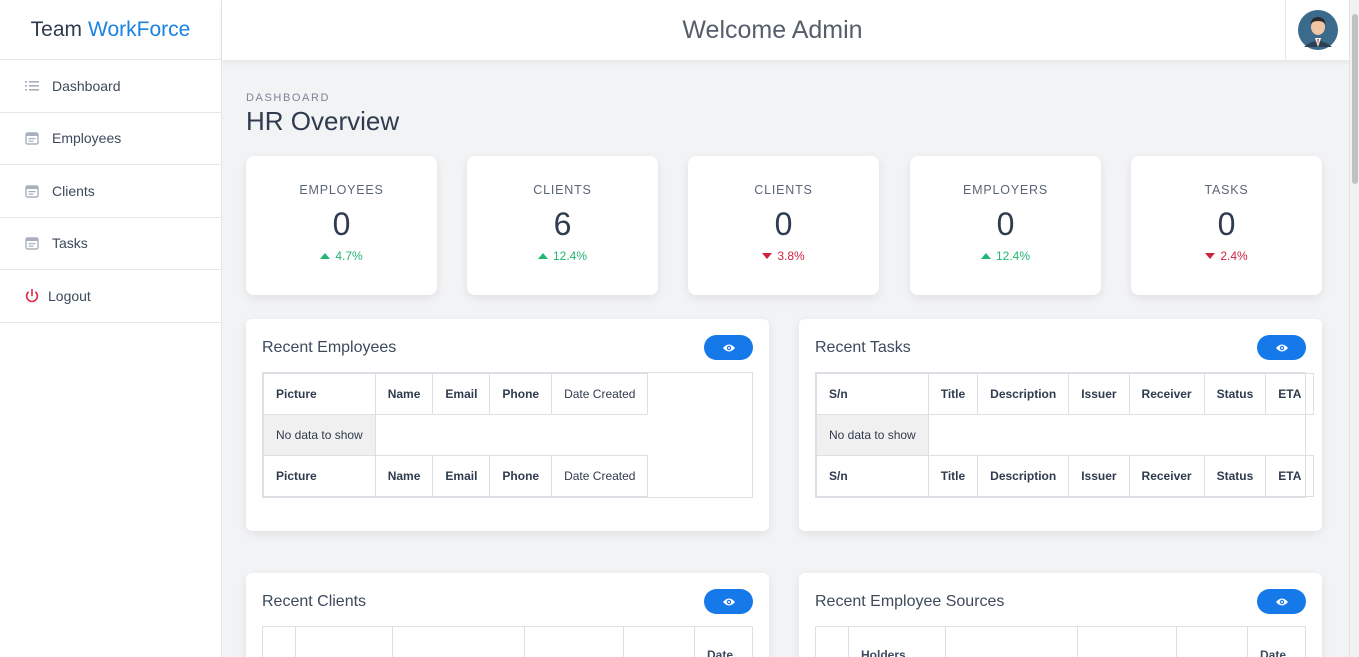  I want to click on sidebar-item-employees: Employees, so click(110, 139).